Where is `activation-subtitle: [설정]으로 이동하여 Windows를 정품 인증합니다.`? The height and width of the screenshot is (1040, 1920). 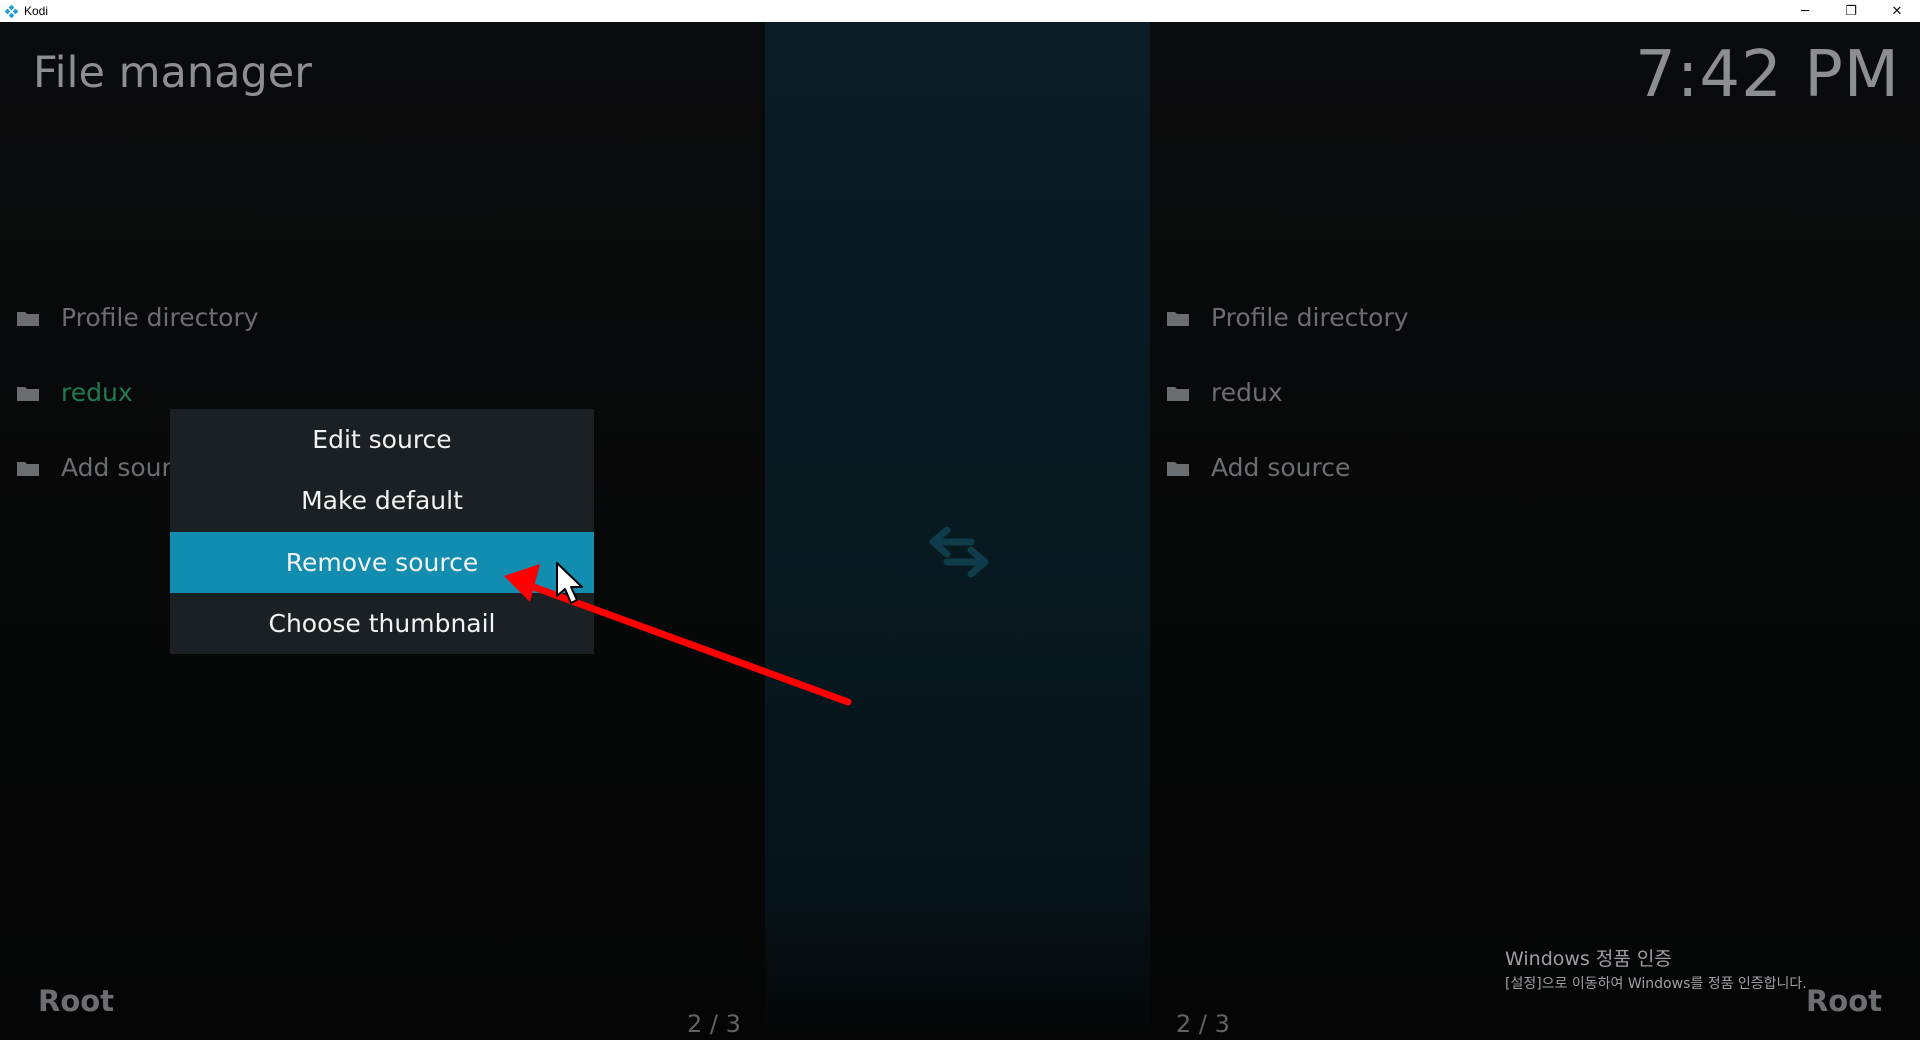 activation-subtitle: [설정]으로 이동하여 Windows를 정품 인증합니다. is located at coordinates (1656, 984).